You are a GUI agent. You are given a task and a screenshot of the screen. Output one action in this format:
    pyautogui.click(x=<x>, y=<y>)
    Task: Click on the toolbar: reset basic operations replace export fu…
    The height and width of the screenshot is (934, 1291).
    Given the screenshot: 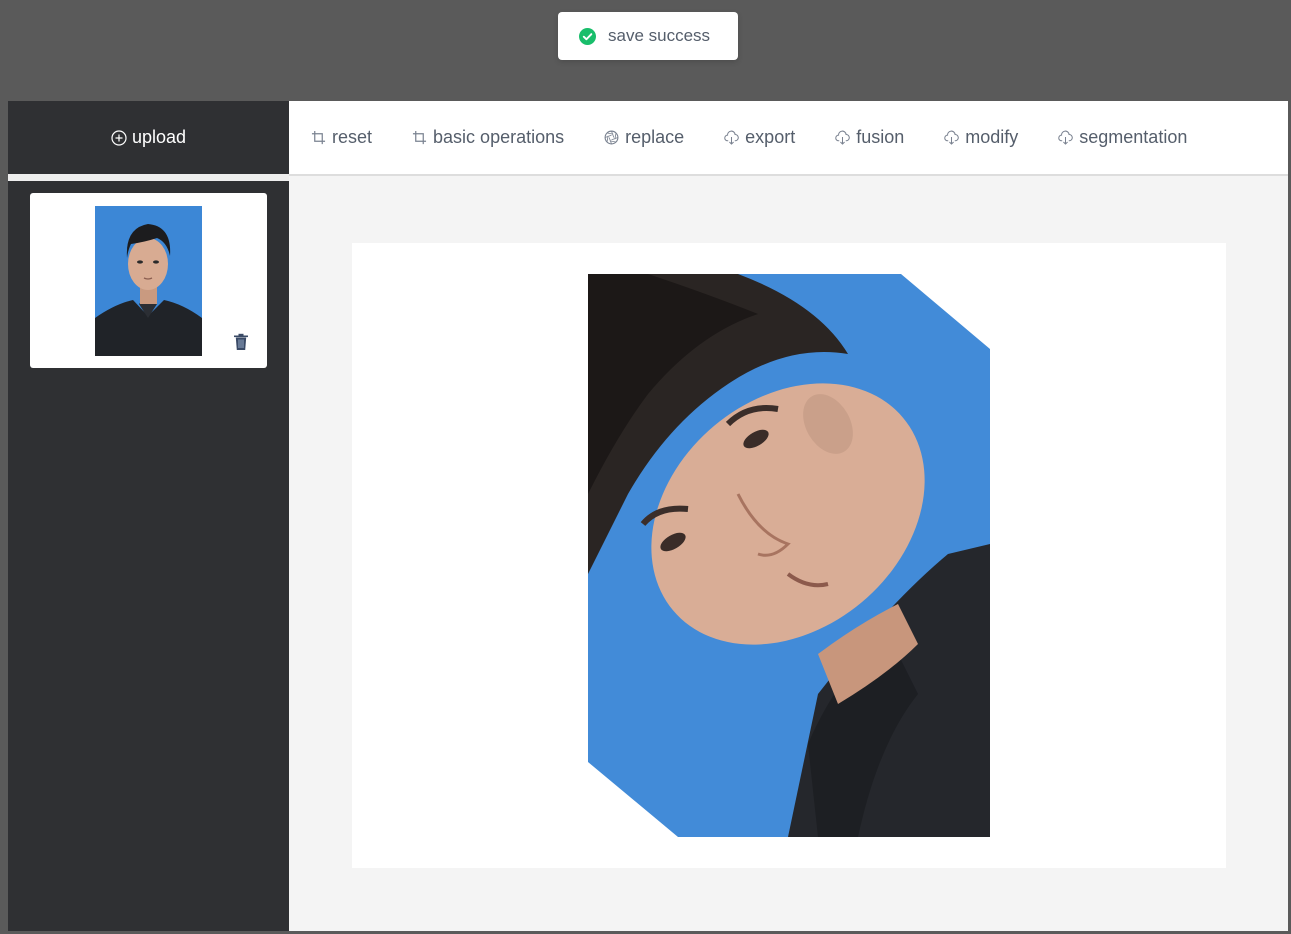 What is the action you would take?
    pyautogui.click(x=788, y=138)
    